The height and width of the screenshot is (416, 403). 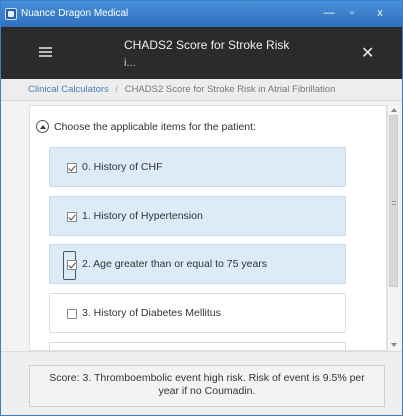 I want to click on scrollbar-thumb, so click(x=393, y=201).